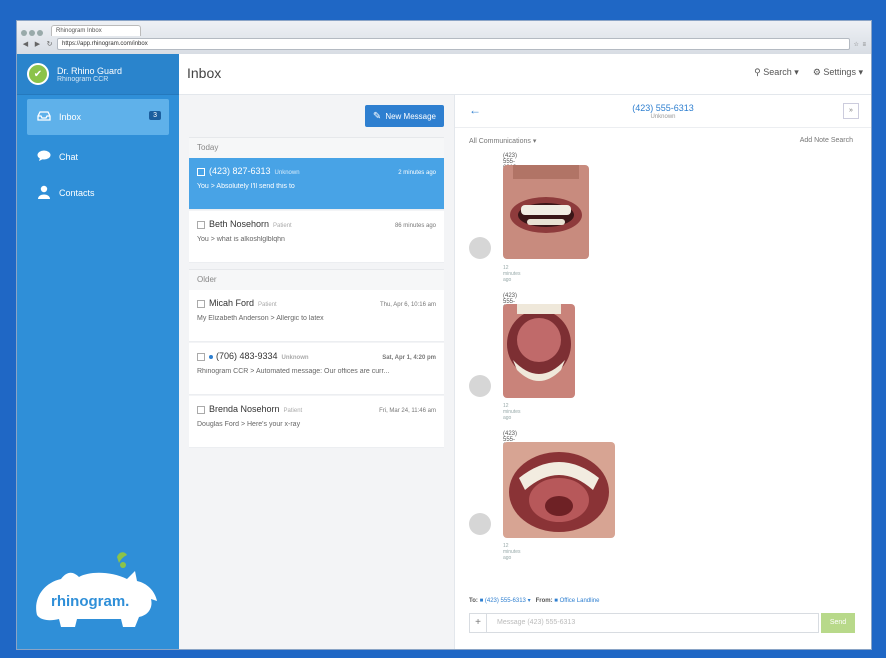  I want to click on conversation-phone: (423) 555-6313, so click(663, 108).